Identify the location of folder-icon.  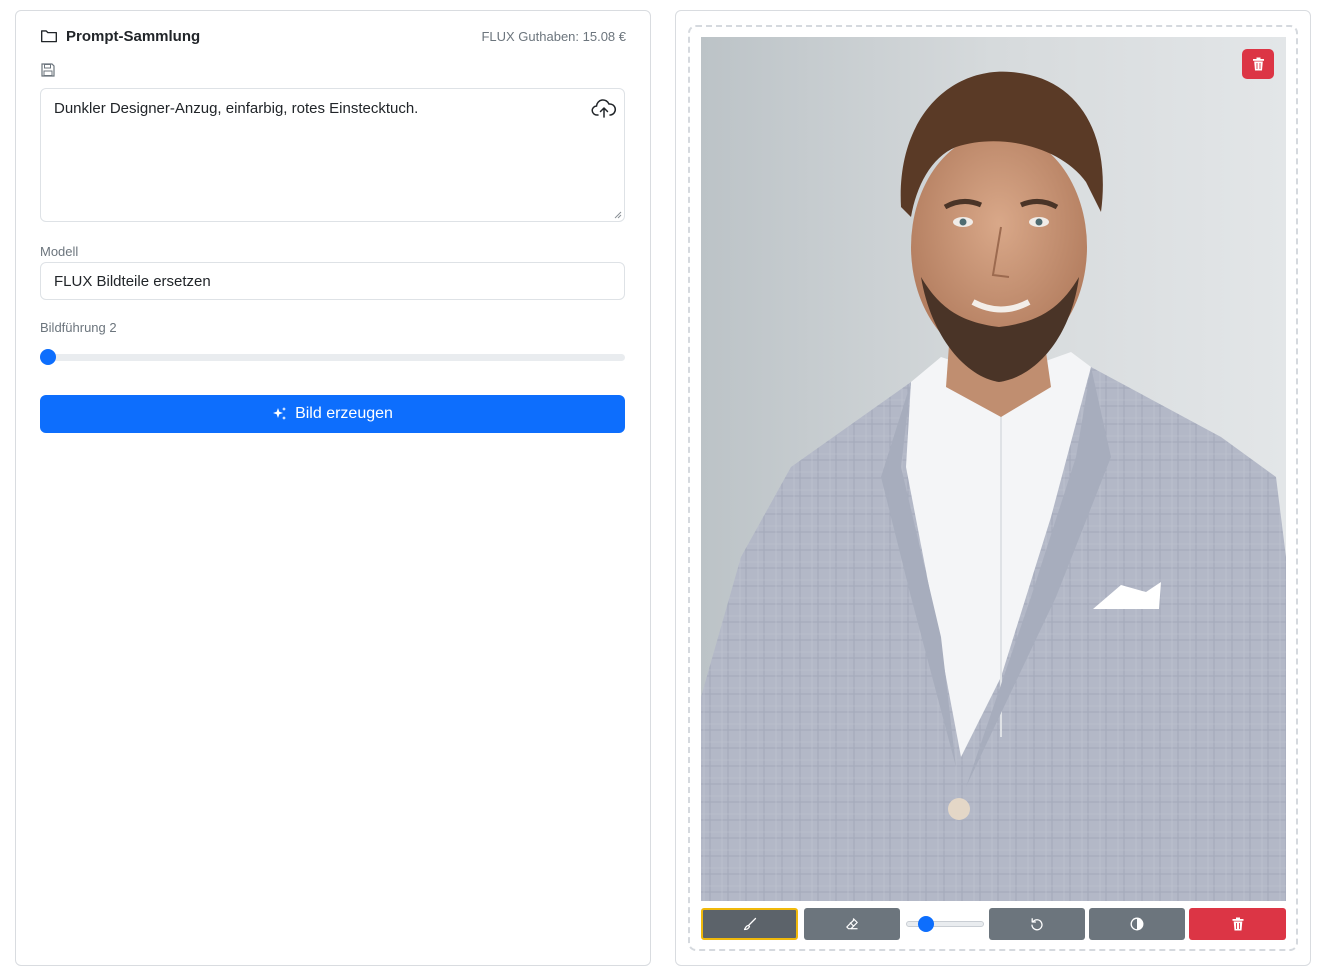
(49, 36).